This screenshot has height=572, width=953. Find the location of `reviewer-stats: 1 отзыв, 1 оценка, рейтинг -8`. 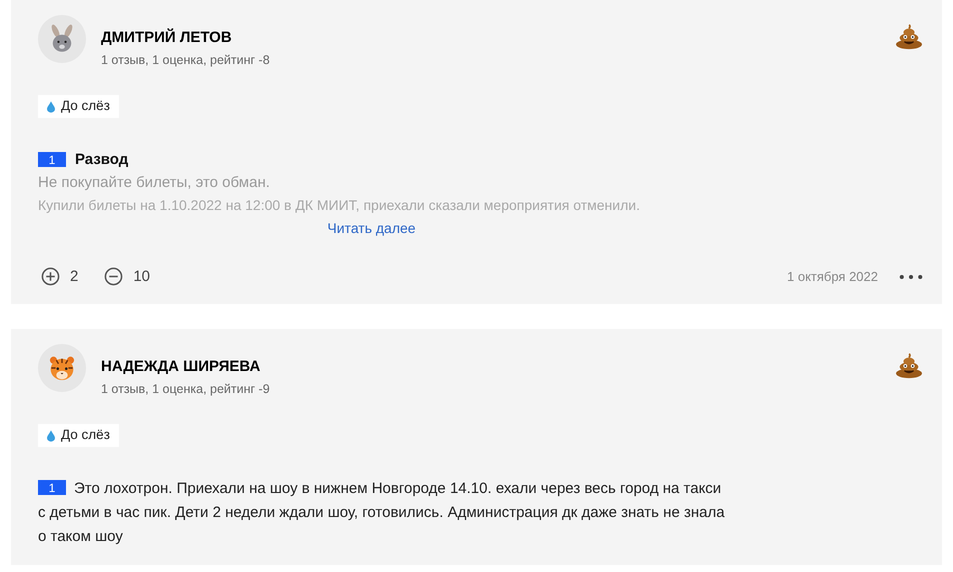

reviewer-stats: 1 отзыв, 1 оценка, рейтинг -8 is located at coordinates (185, 60).